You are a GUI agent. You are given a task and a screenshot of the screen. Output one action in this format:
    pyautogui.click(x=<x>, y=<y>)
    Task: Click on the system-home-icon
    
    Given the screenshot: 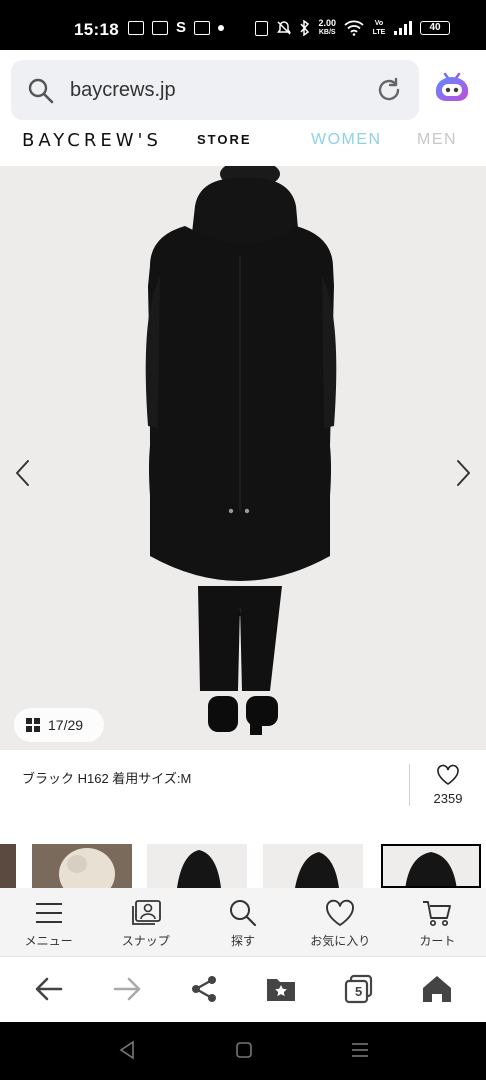 What is the action you would take?
    pyautogui.click(x=244, y=1050)
    